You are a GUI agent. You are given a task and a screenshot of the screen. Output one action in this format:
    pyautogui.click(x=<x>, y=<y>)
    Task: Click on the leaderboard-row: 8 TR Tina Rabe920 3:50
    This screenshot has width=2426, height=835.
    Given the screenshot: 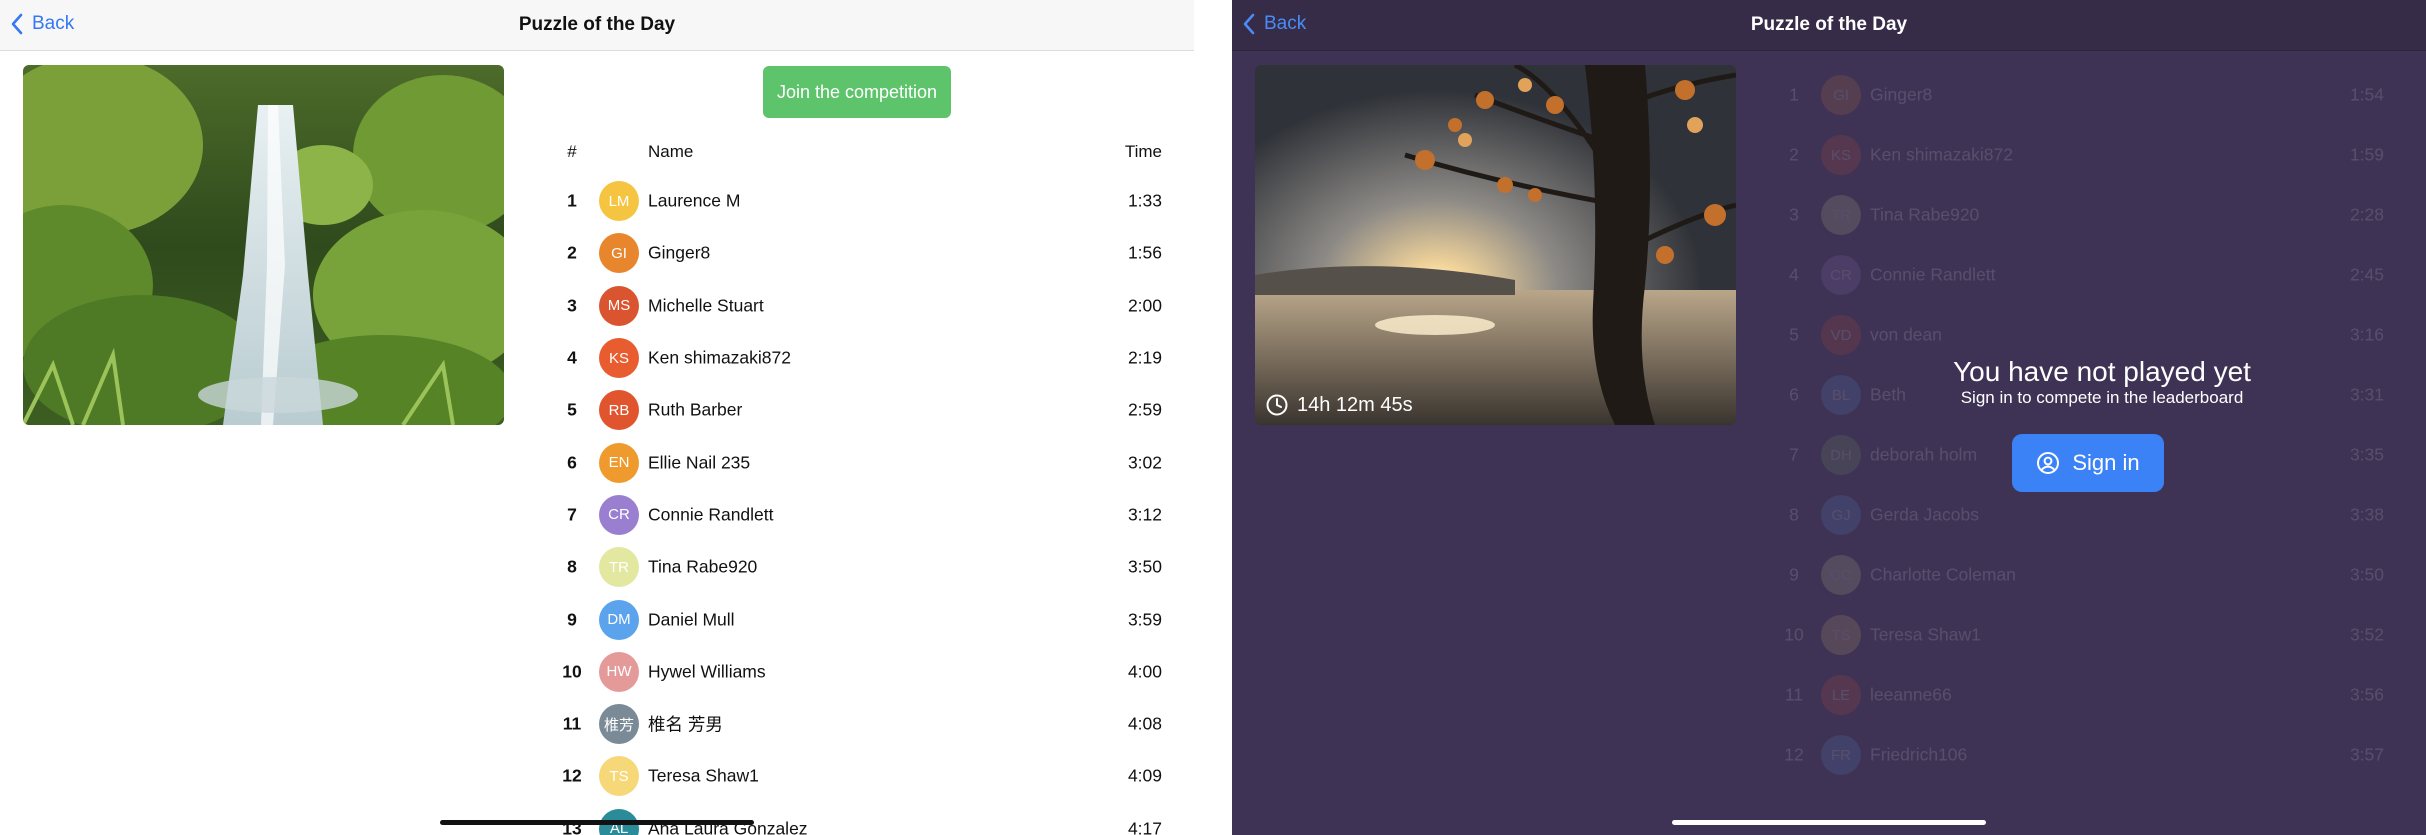 What is the action you would take?
    pyautogui.click(x=858, y=567)
    